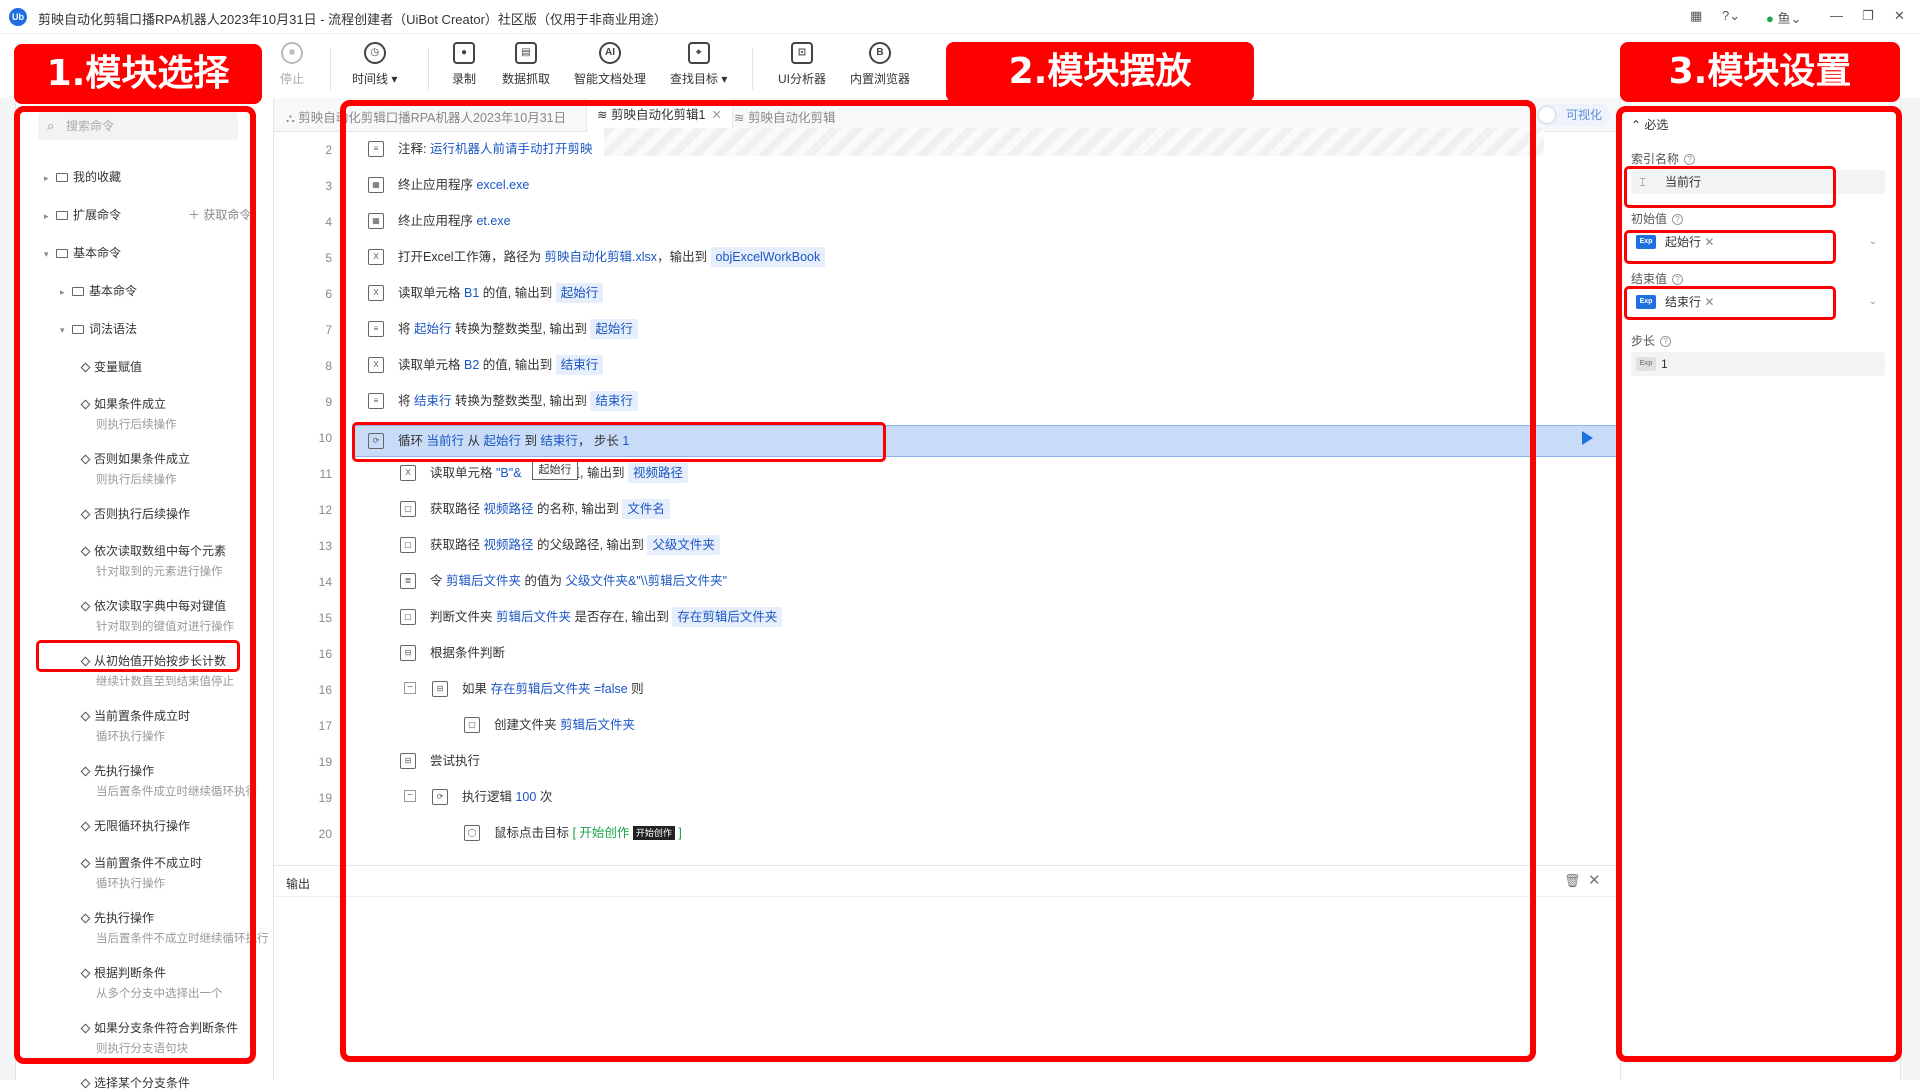 The height and width of the screenshot is (1091, 1920). What do you see at coordinates (292, 118) in the screenshot?
I see `flow-icon: ⛬` at bounding box center [292, 118].